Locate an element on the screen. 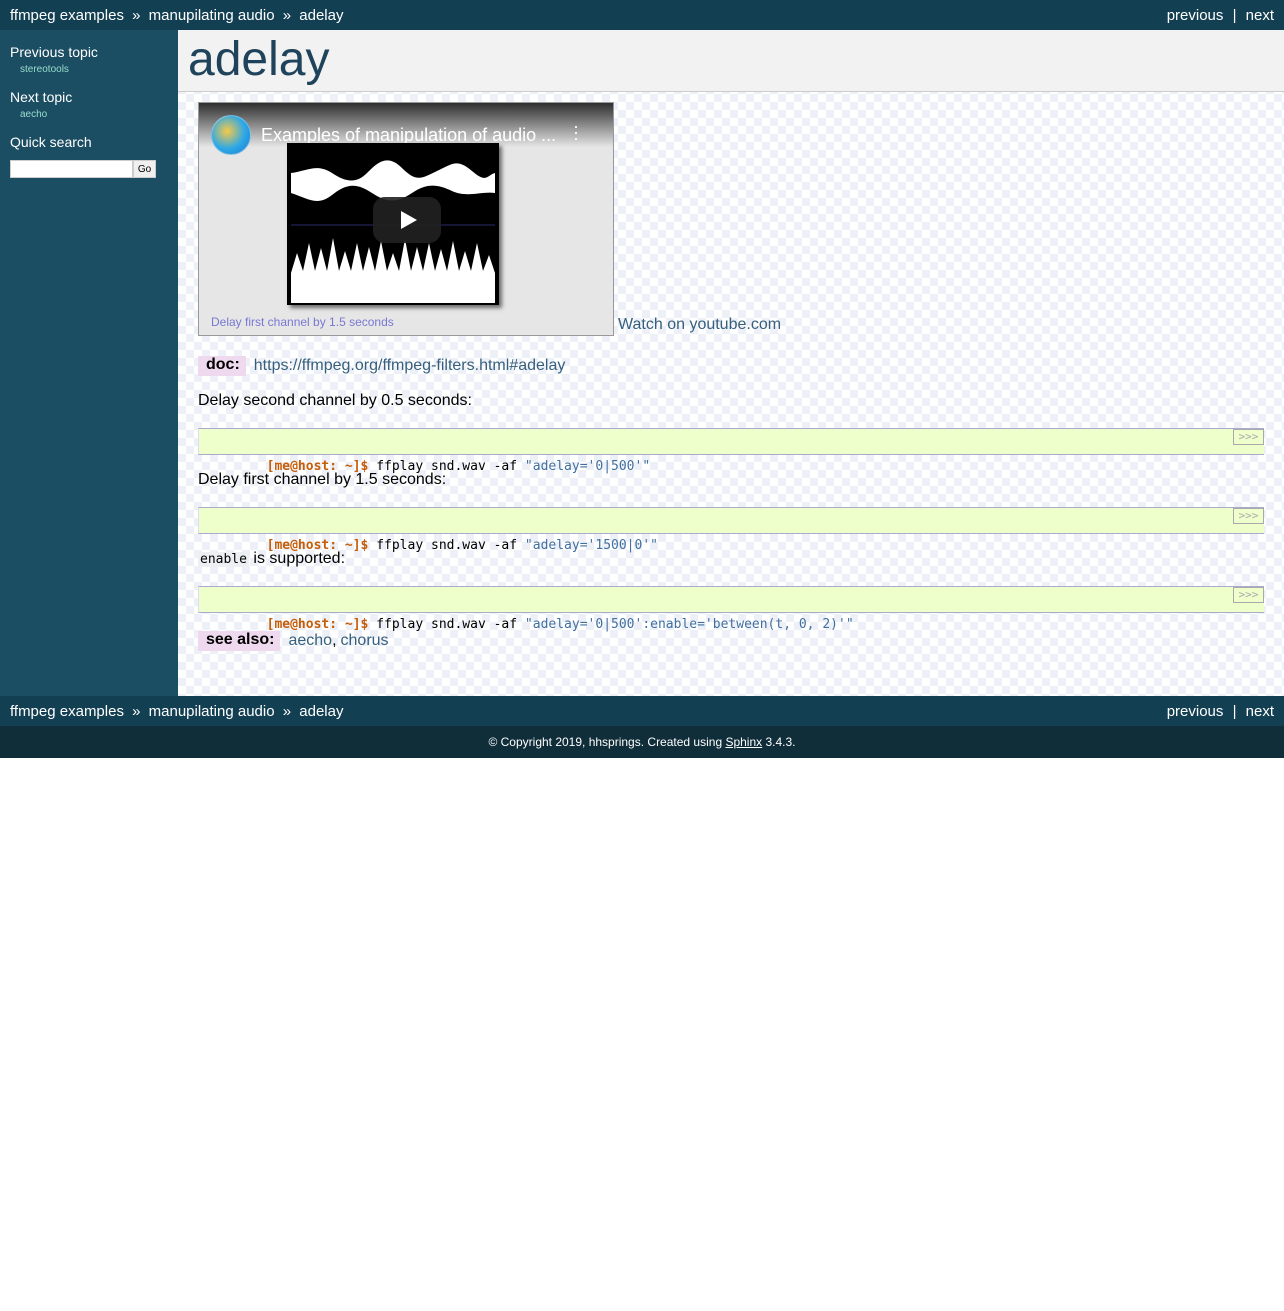  search-input is located at coordinates (71, 169).